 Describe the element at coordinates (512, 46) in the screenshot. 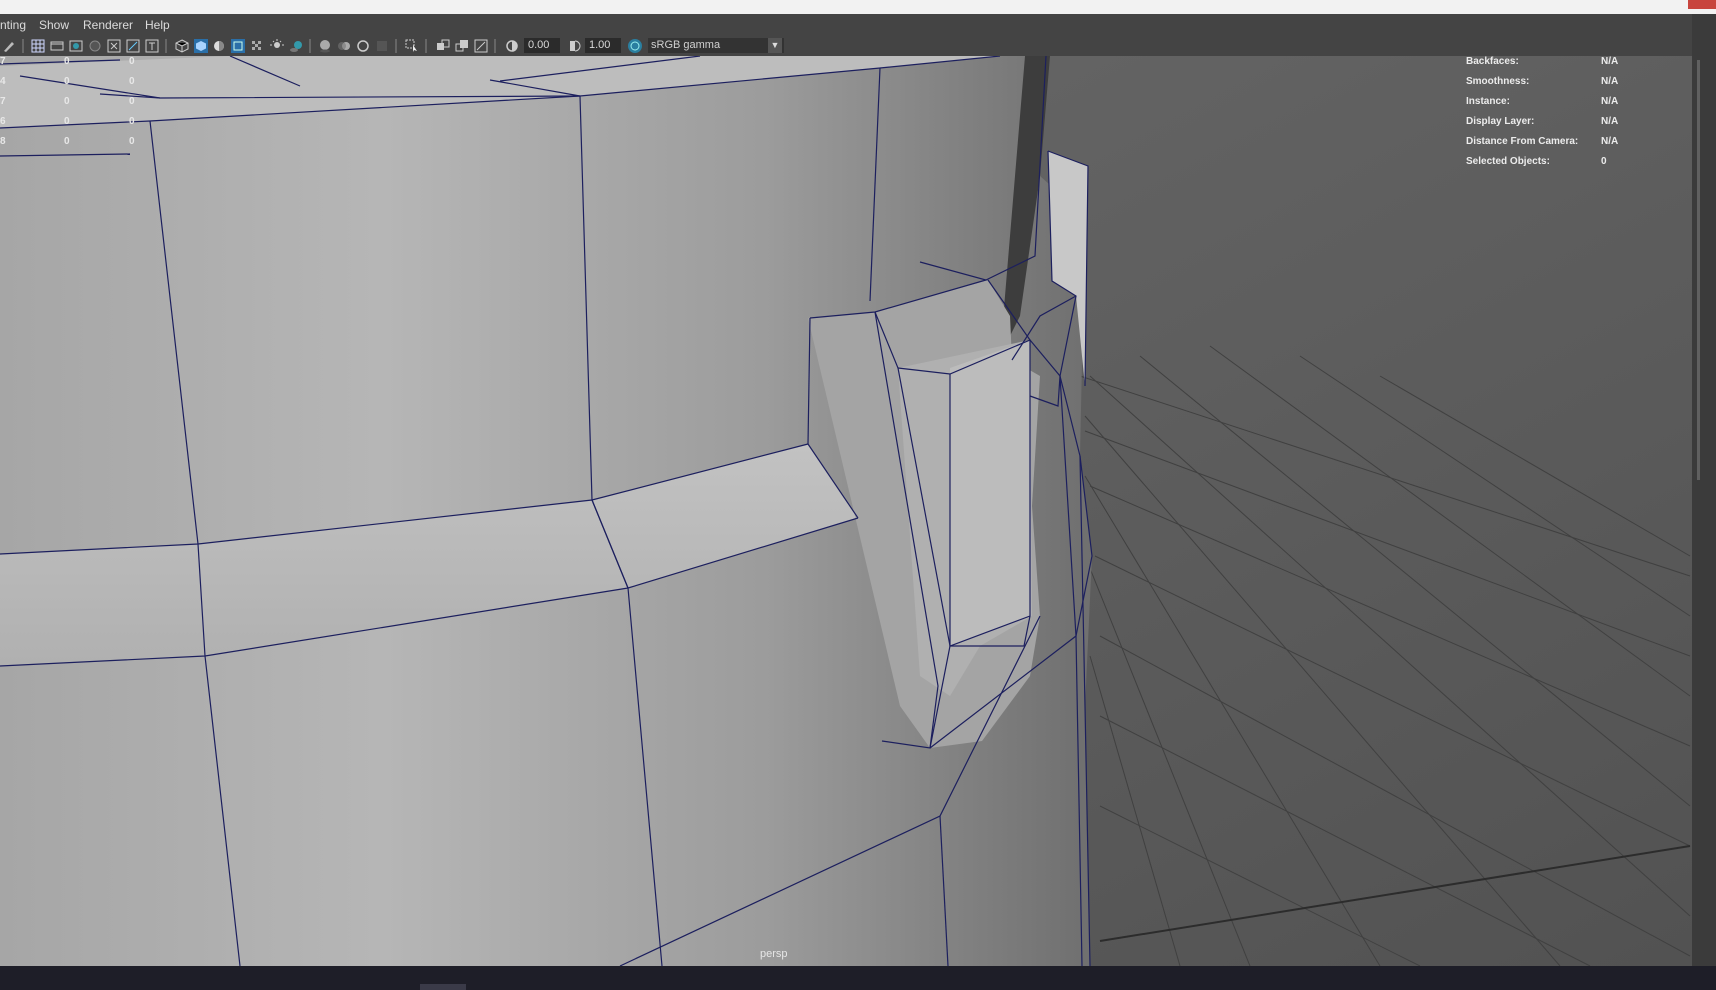

I see `exposure-icon` at that location.